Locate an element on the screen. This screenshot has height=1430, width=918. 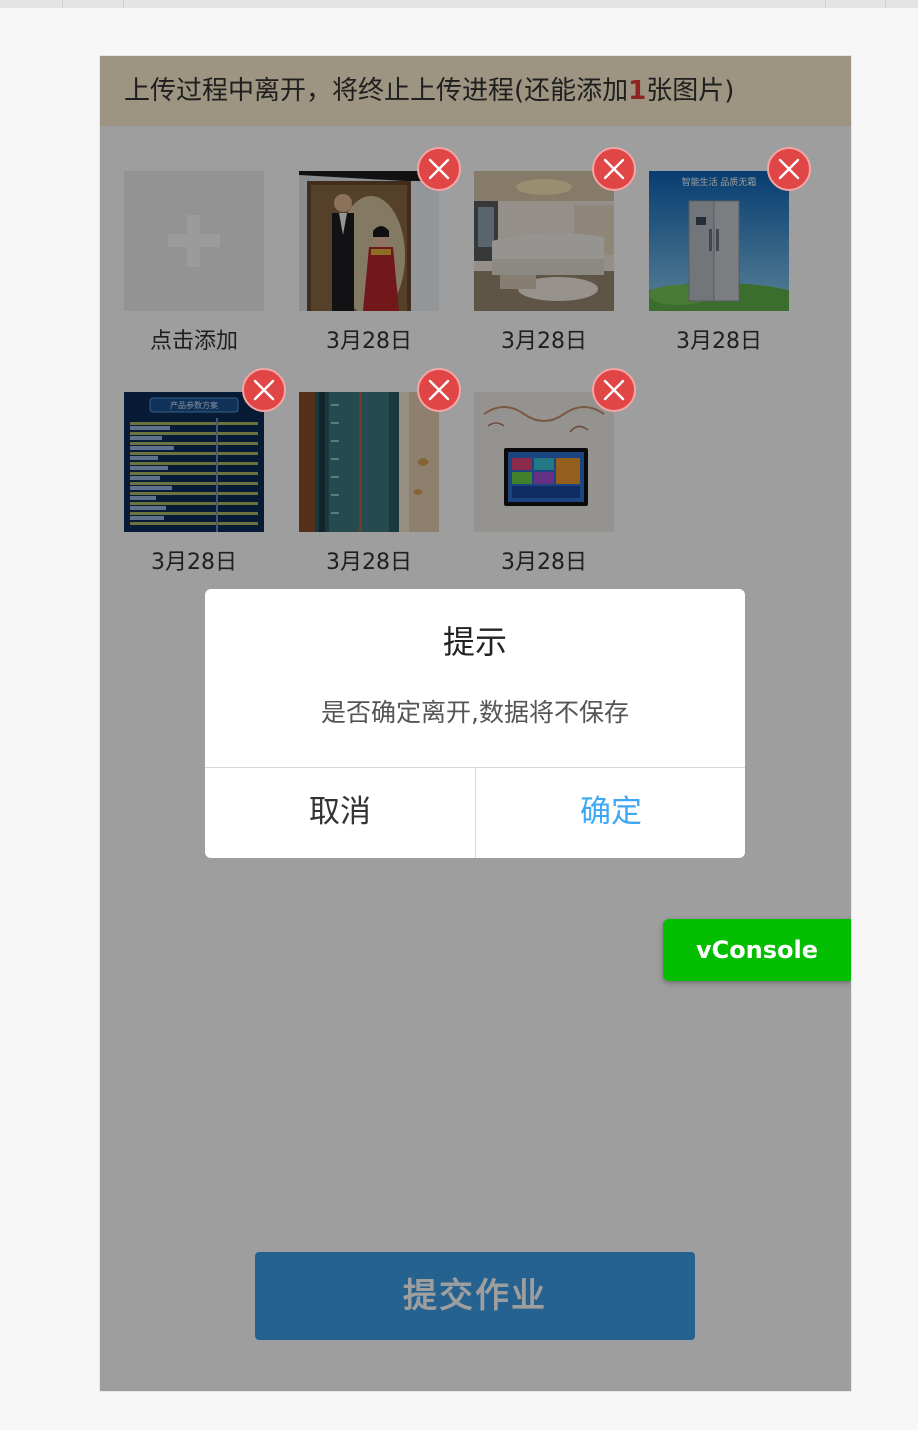
cancel-button: 取消 is located at coordinates (340, 813).